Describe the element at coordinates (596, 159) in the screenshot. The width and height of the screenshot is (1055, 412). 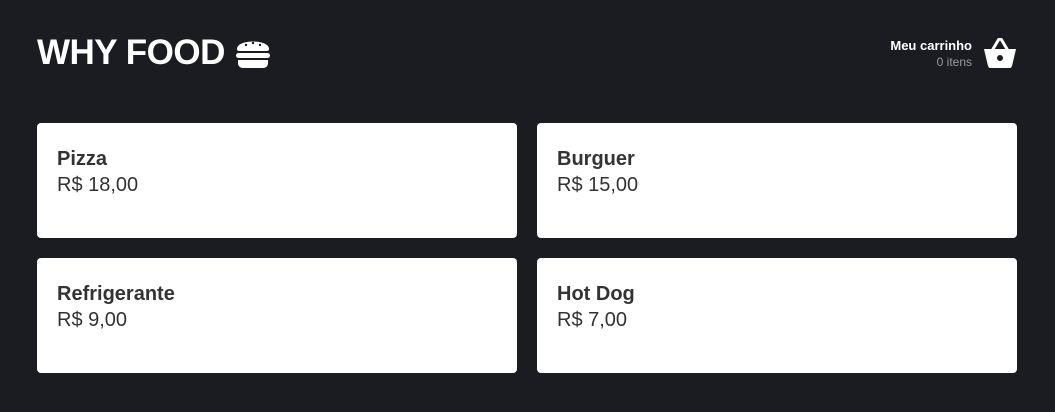
I see `product-name: Burguer` at that location.